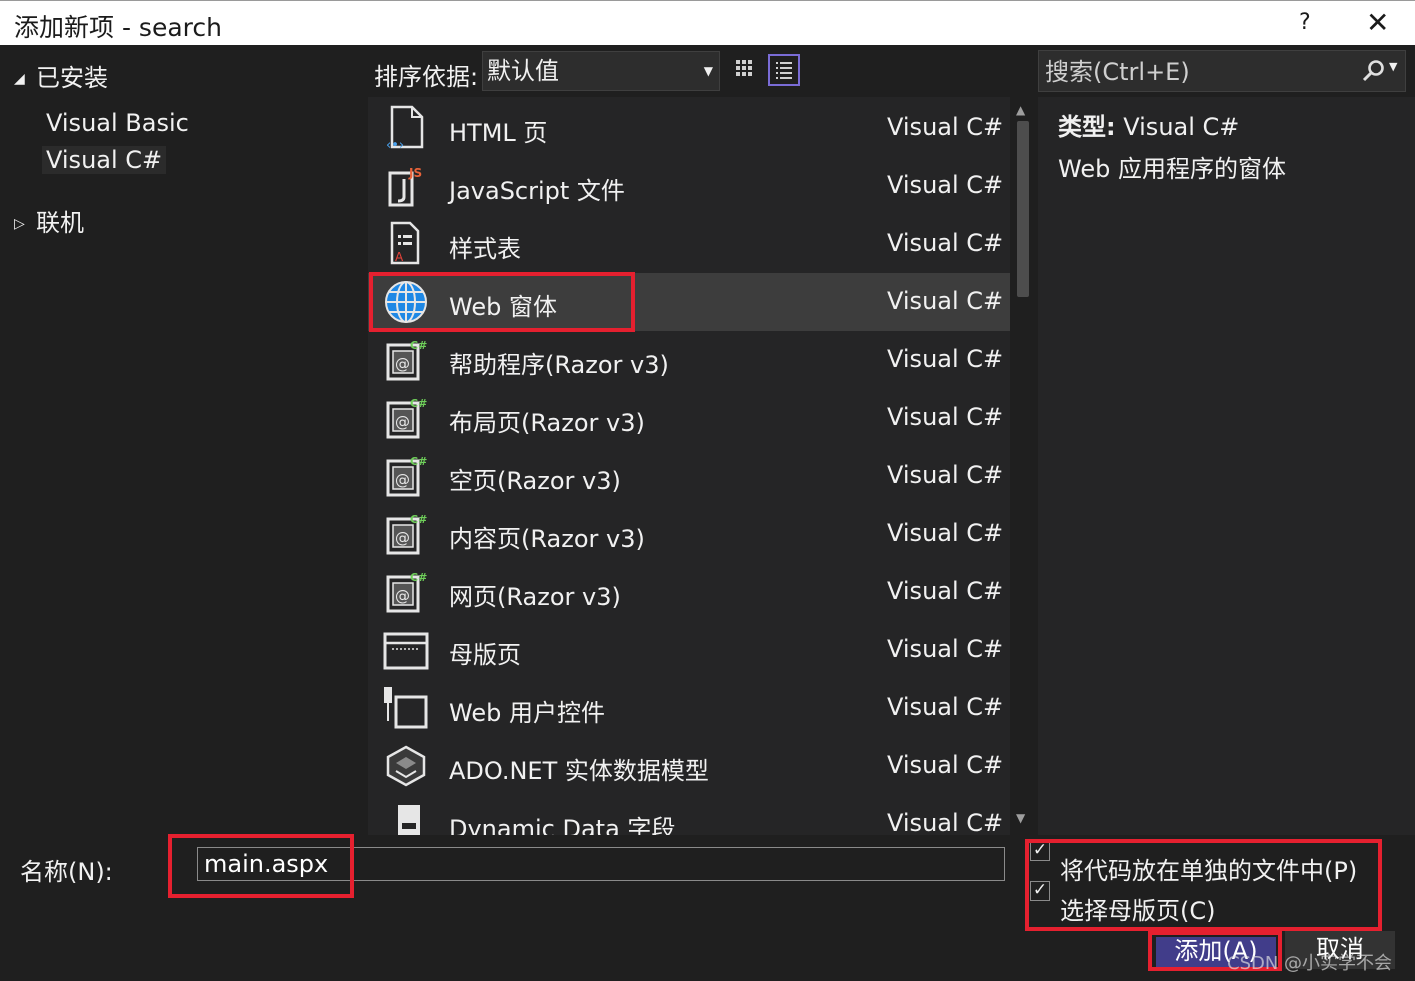 Image resolution: width=1415 pixels, height=981 pixels. What do you see at coordinates (689, 244) in the screenshot?
I see `list-item-stylesheet: A 样式表 Visual C#` at bounding box center [689, 244].